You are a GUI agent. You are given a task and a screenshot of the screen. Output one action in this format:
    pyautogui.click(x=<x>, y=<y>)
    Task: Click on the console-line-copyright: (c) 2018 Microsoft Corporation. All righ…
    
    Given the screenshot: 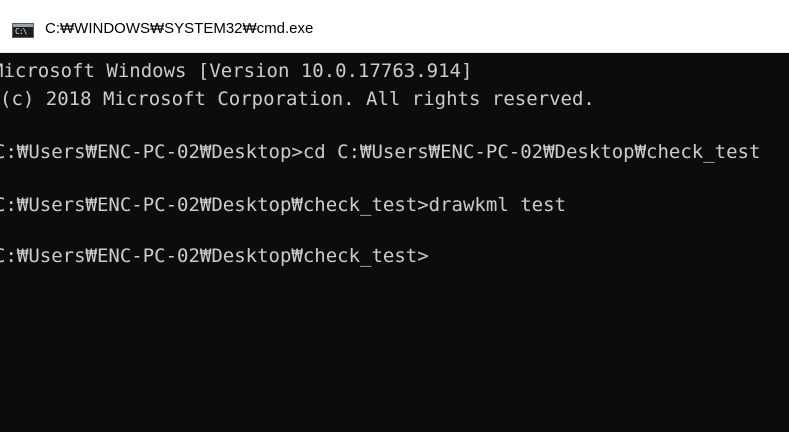 What is the action you would take?
    pyautogui.click(x=297, y=99)
    